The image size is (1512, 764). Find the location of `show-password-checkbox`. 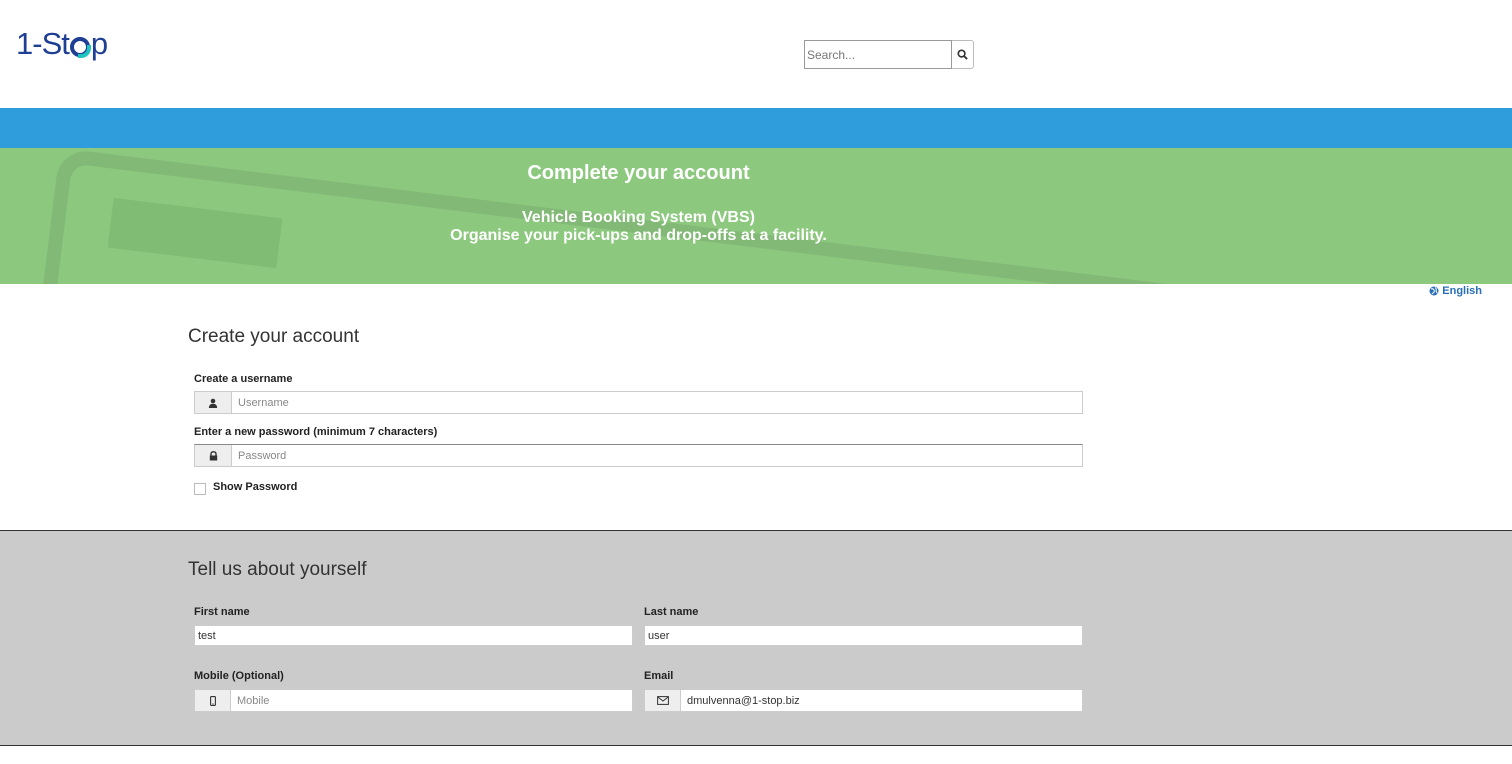

show-password-checkbox is located at coordinates (200, 489).